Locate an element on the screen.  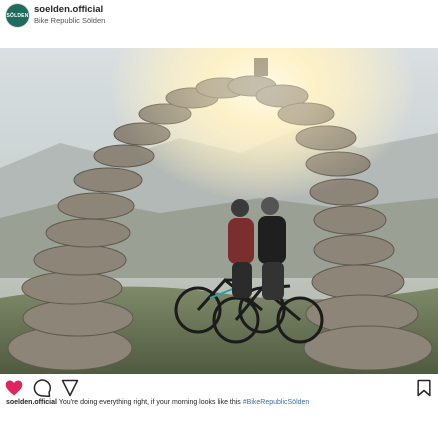
share-icon is located at coordinates (70, 388).